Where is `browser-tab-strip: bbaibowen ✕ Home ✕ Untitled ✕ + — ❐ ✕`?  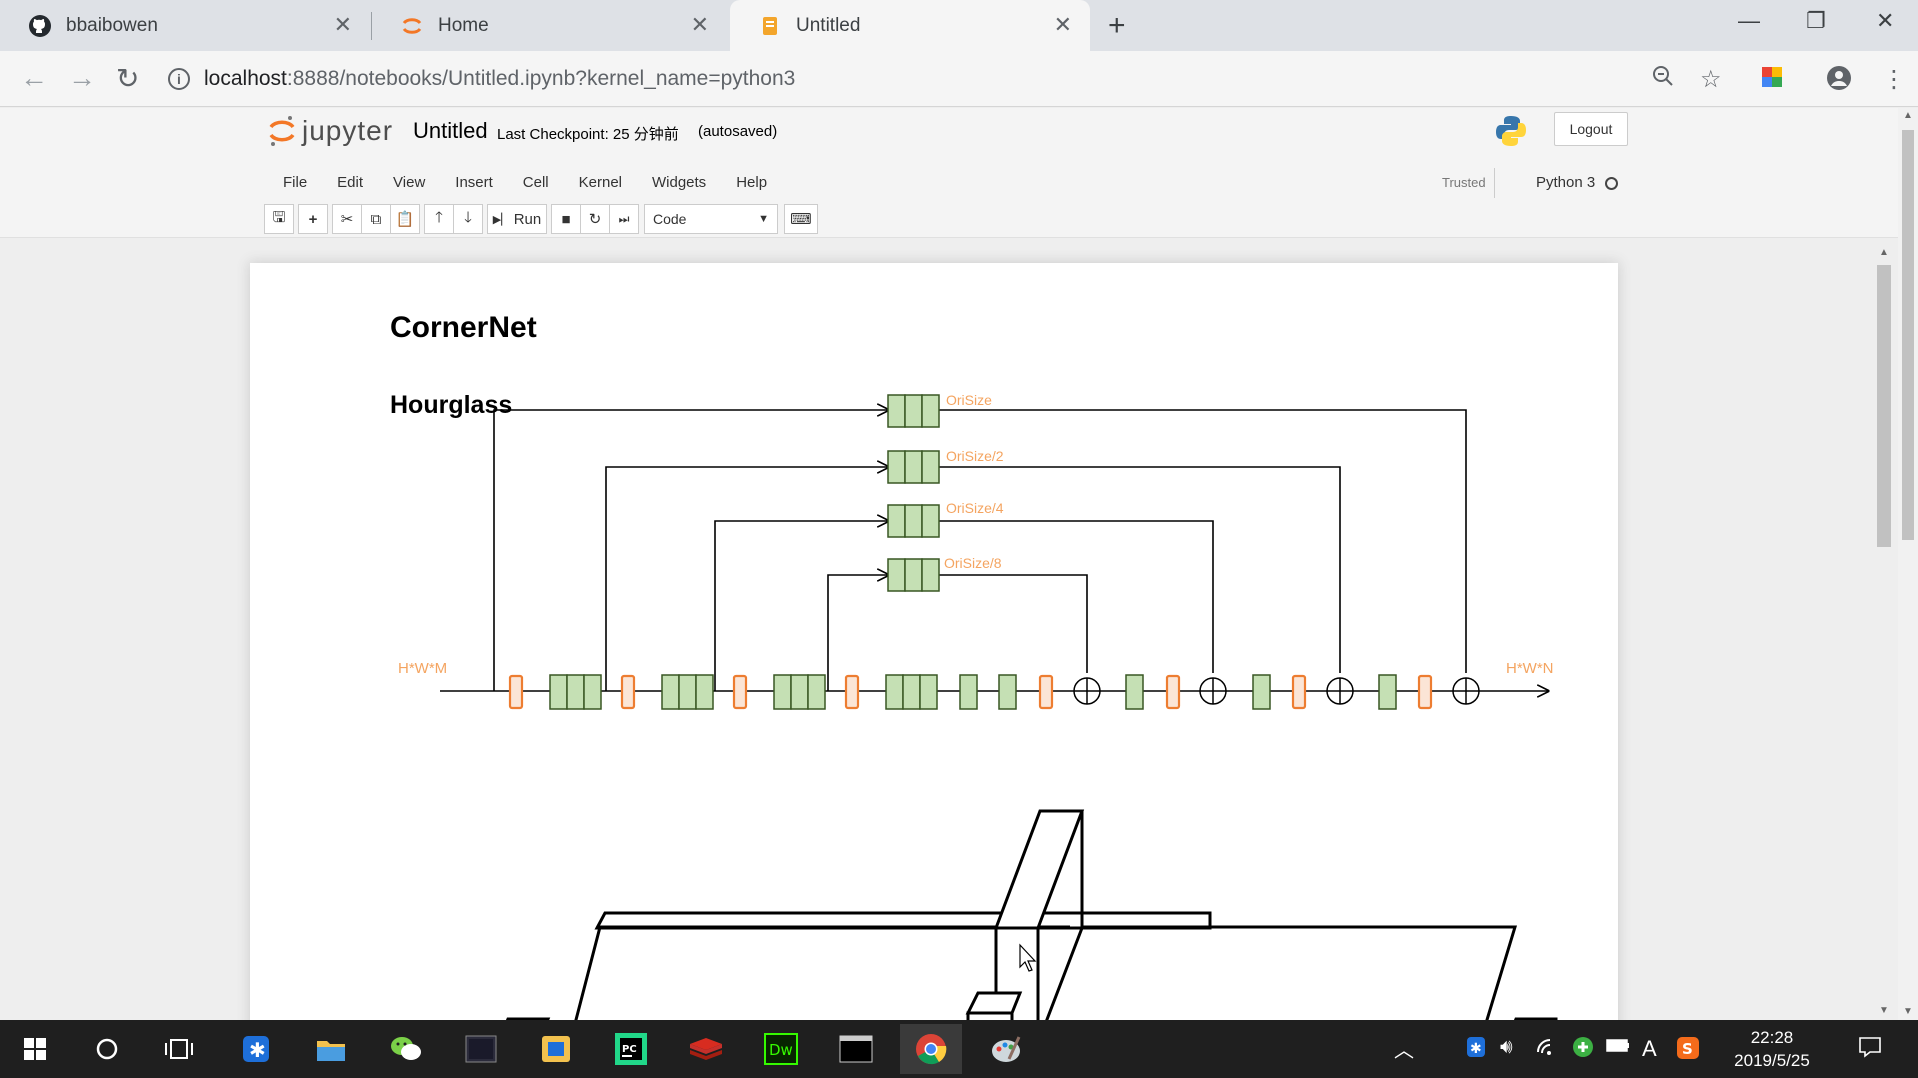
browser-tab-strip: bbaibowen ✕ Home ✕ Untitled ✕ + — ❐ ✕ is located at coordinates (959, 25).